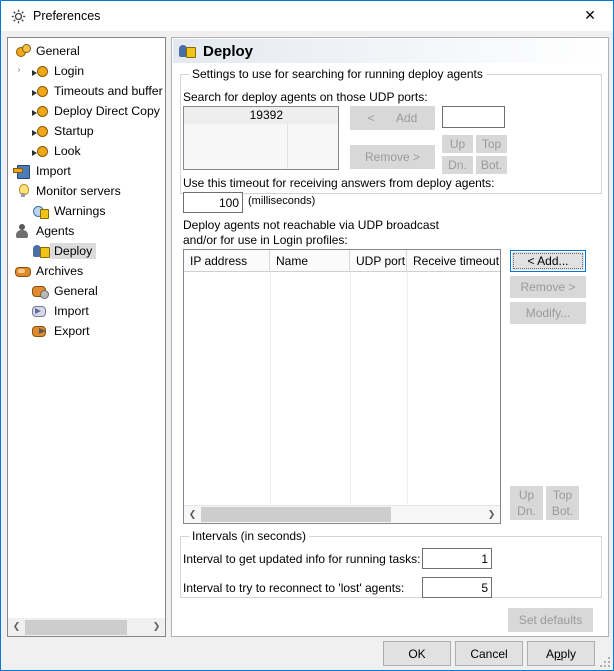  I want to click on port-move-bottom-button: Bot., so click(491, 165).